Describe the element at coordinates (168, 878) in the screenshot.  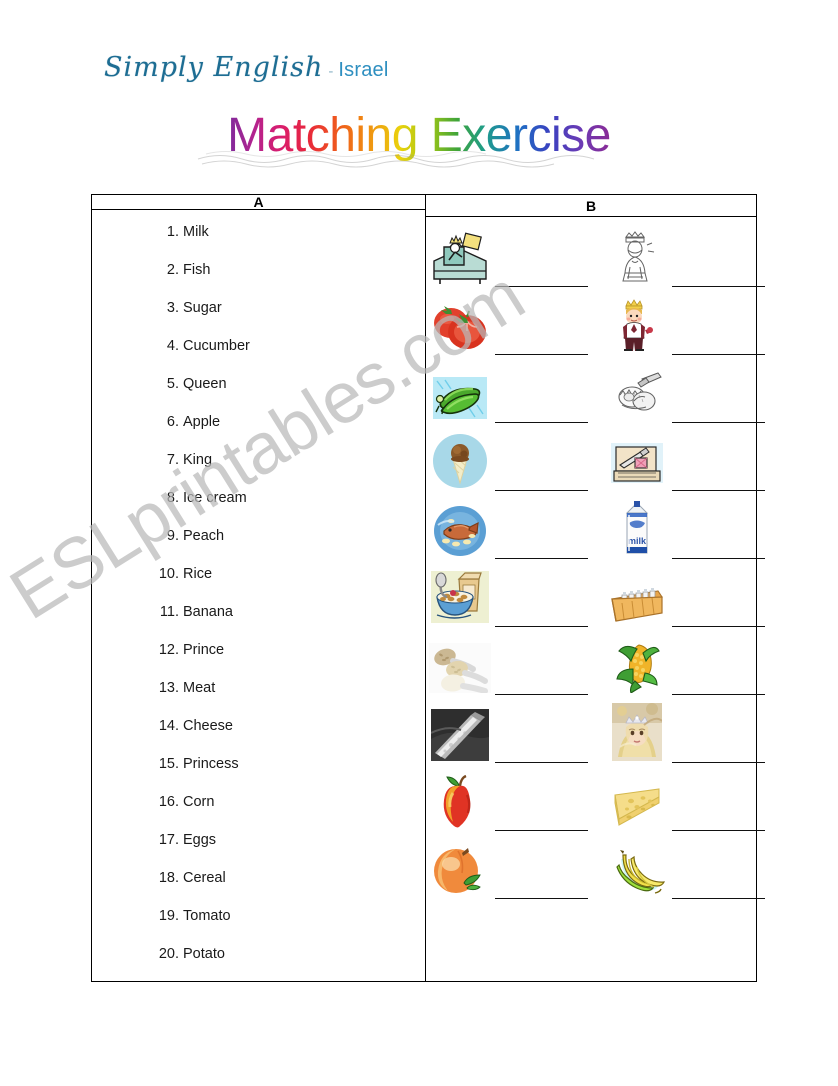
I see `list-item-number: 18.` at that location.